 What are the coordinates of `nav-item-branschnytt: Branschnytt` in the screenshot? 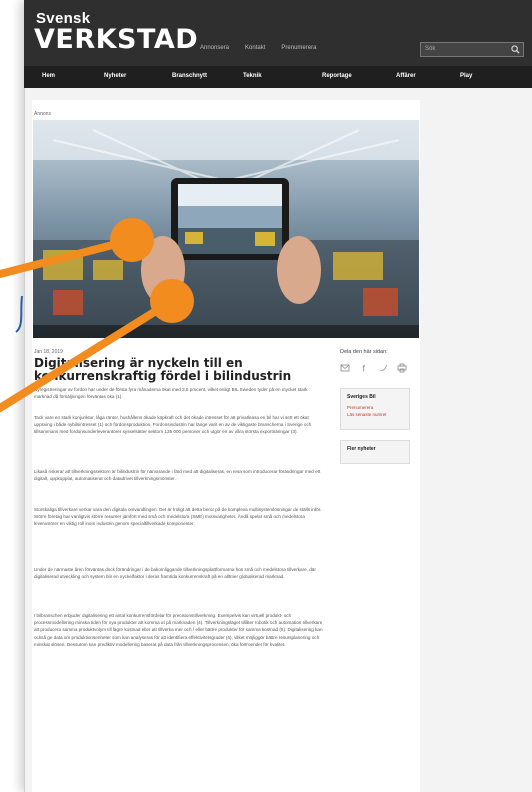 It's located at (189, 76).